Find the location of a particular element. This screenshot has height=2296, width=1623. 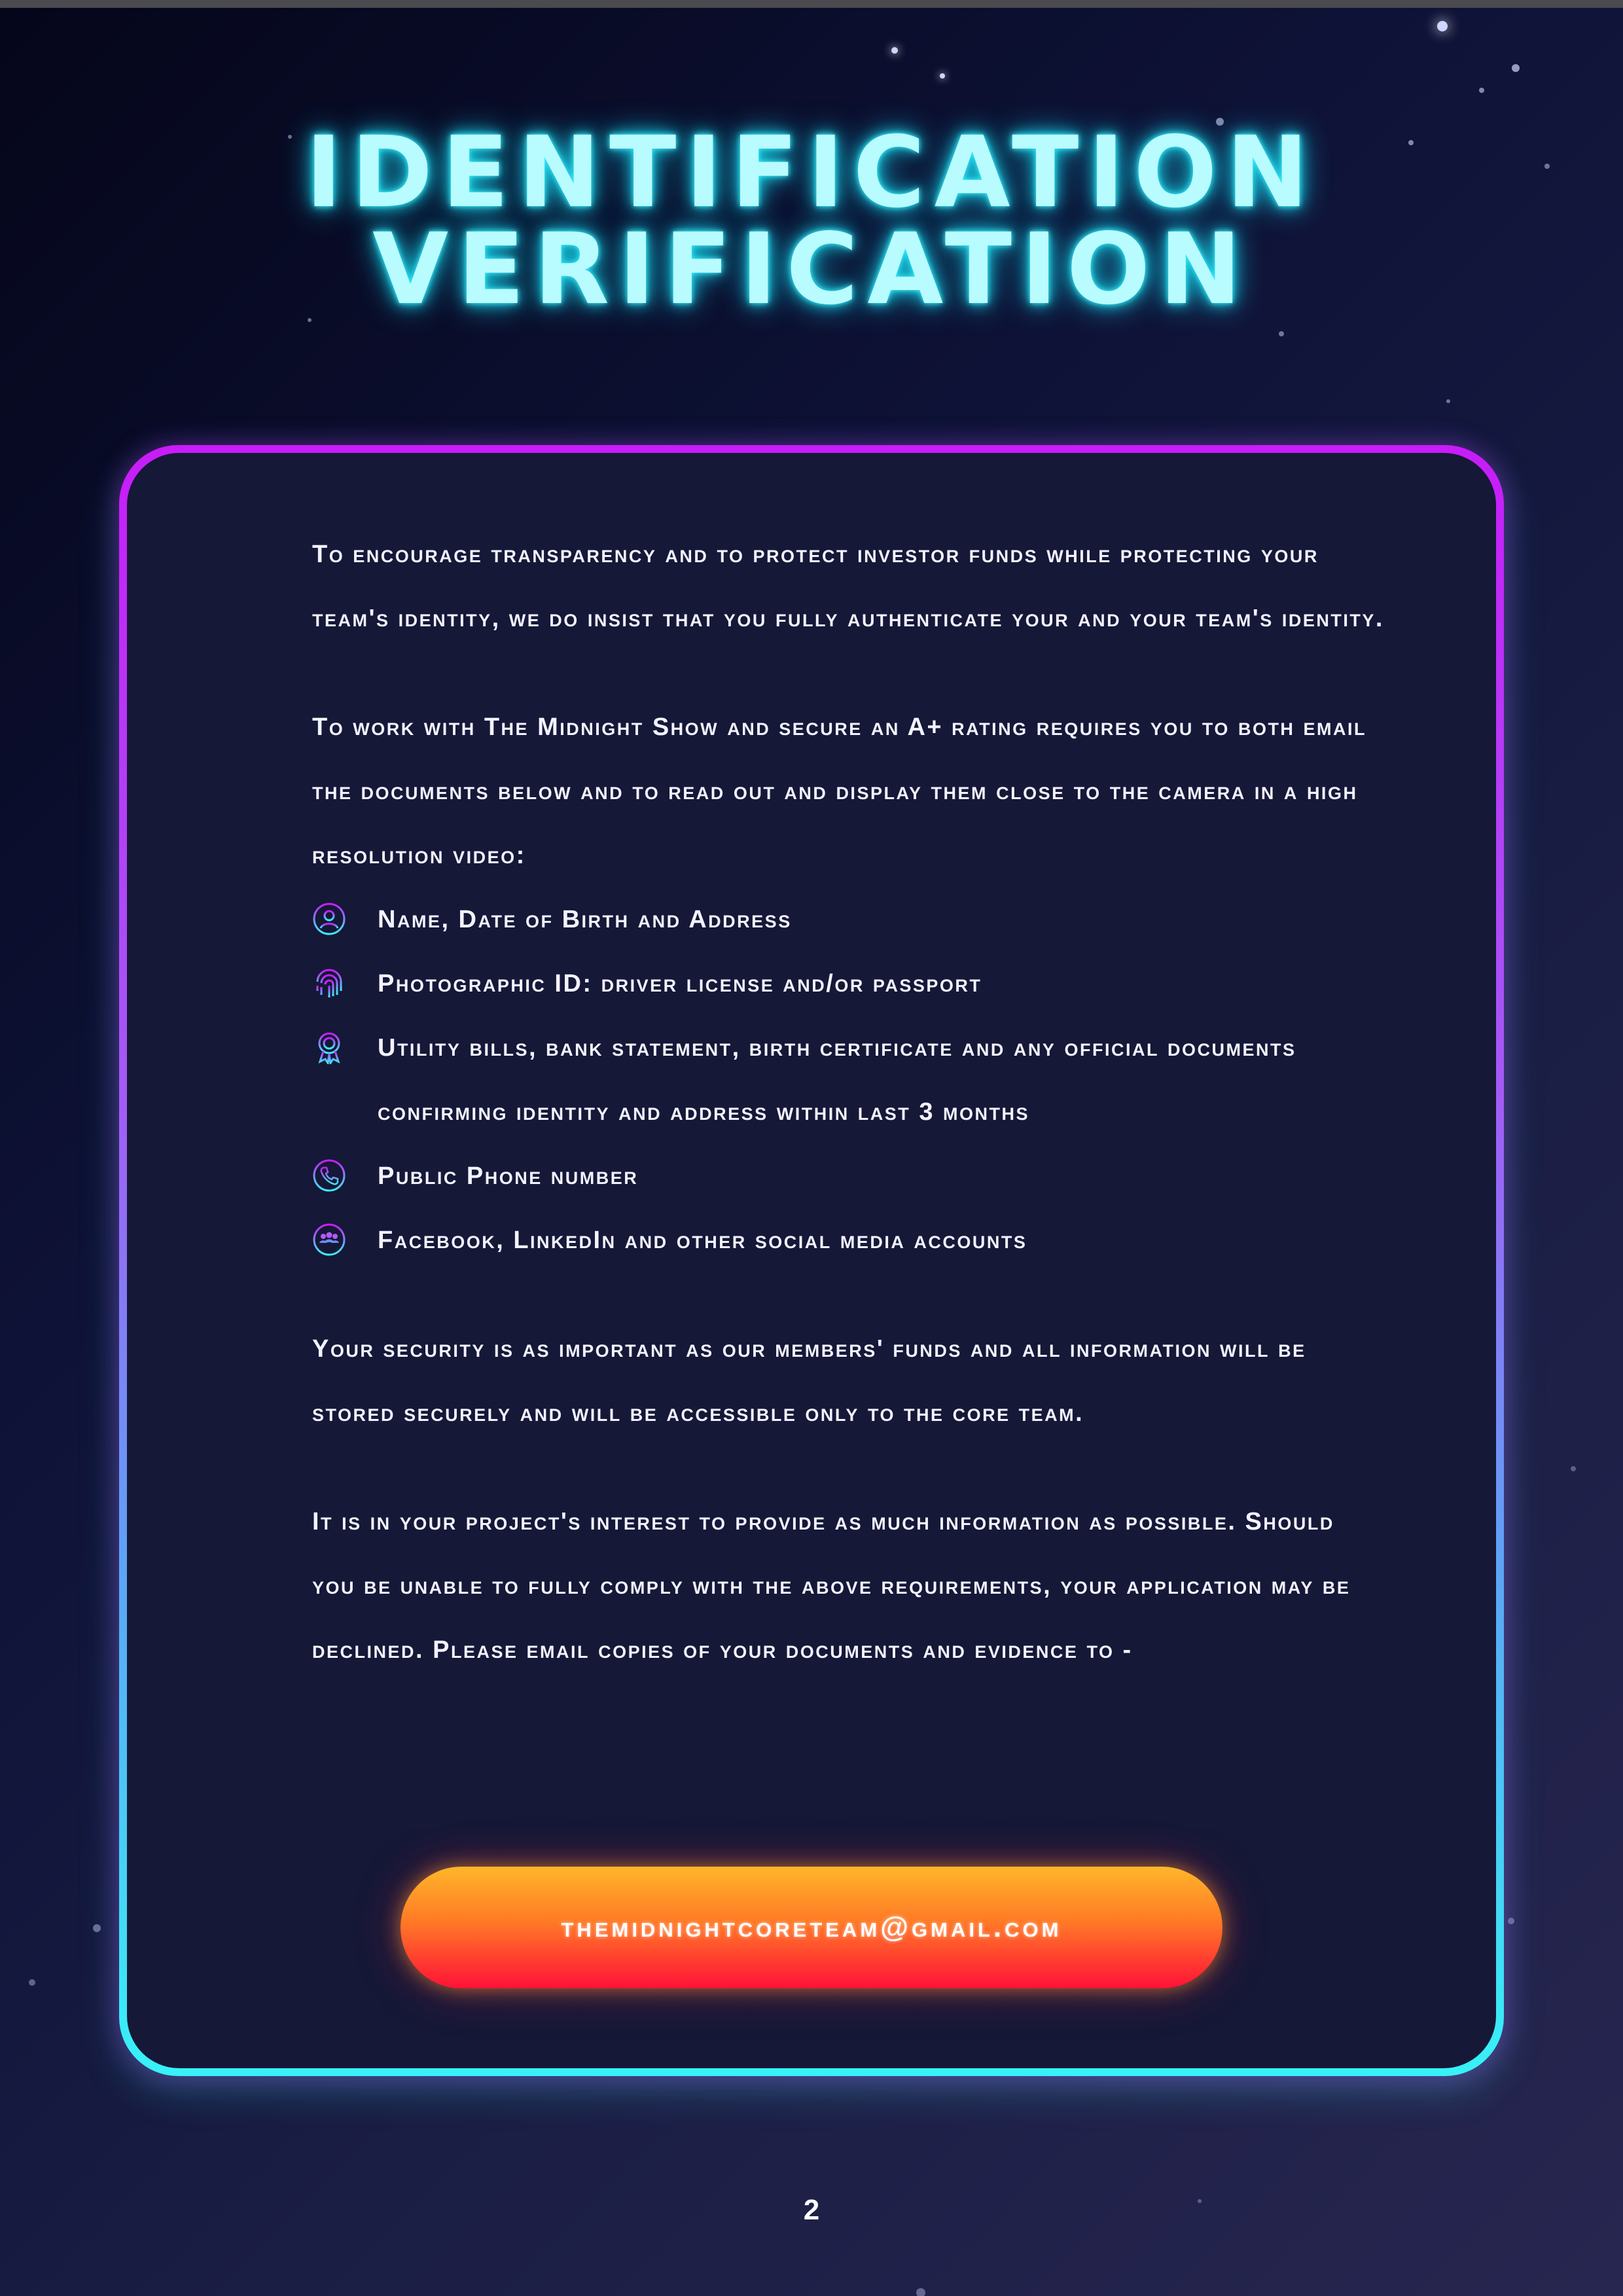

page-title-line-2: Verification is located at coordinates (811, 270).